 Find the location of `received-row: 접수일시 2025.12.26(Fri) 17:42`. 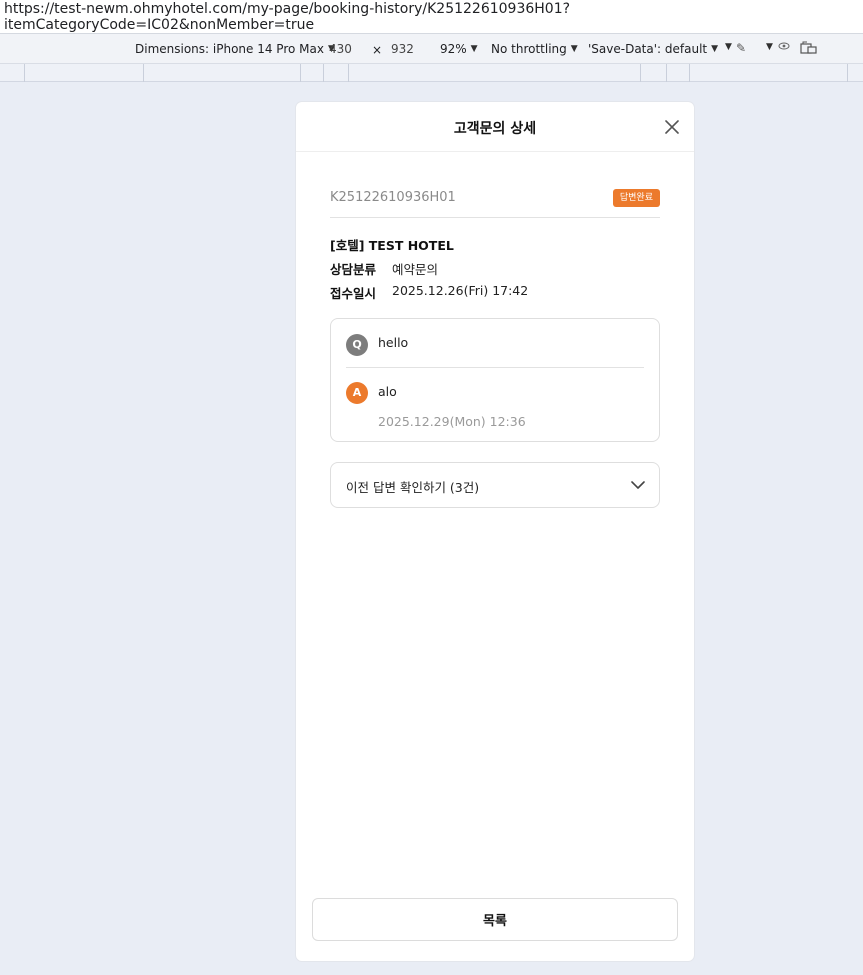

received-row: 접수일시 2025.12.26(Fri) 17:42 is located at coordinates (429, 292).